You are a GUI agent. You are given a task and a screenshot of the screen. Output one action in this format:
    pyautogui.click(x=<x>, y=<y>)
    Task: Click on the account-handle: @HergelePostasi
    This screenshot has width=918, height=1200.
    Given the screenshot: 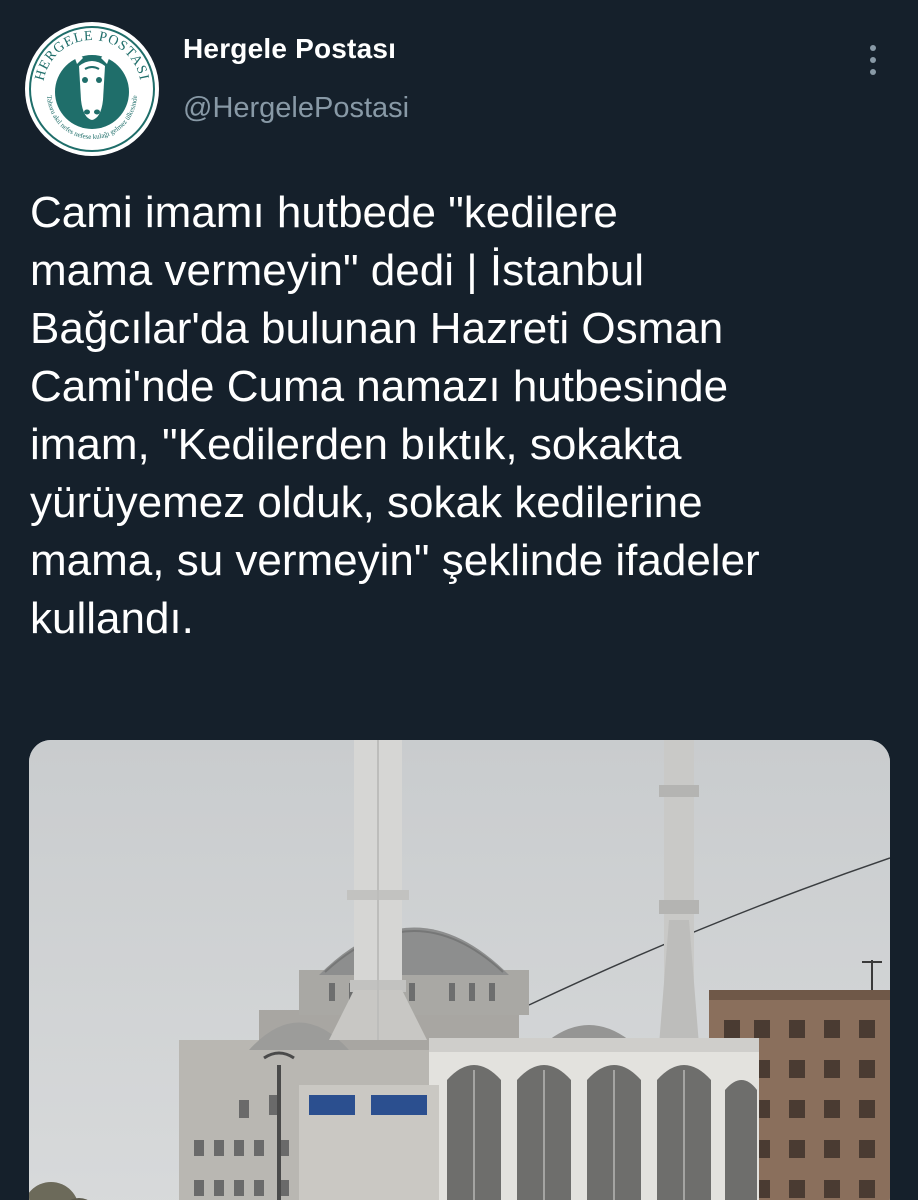 What is the action you would take?
    pyautogui.click(x=296, y=108)
    